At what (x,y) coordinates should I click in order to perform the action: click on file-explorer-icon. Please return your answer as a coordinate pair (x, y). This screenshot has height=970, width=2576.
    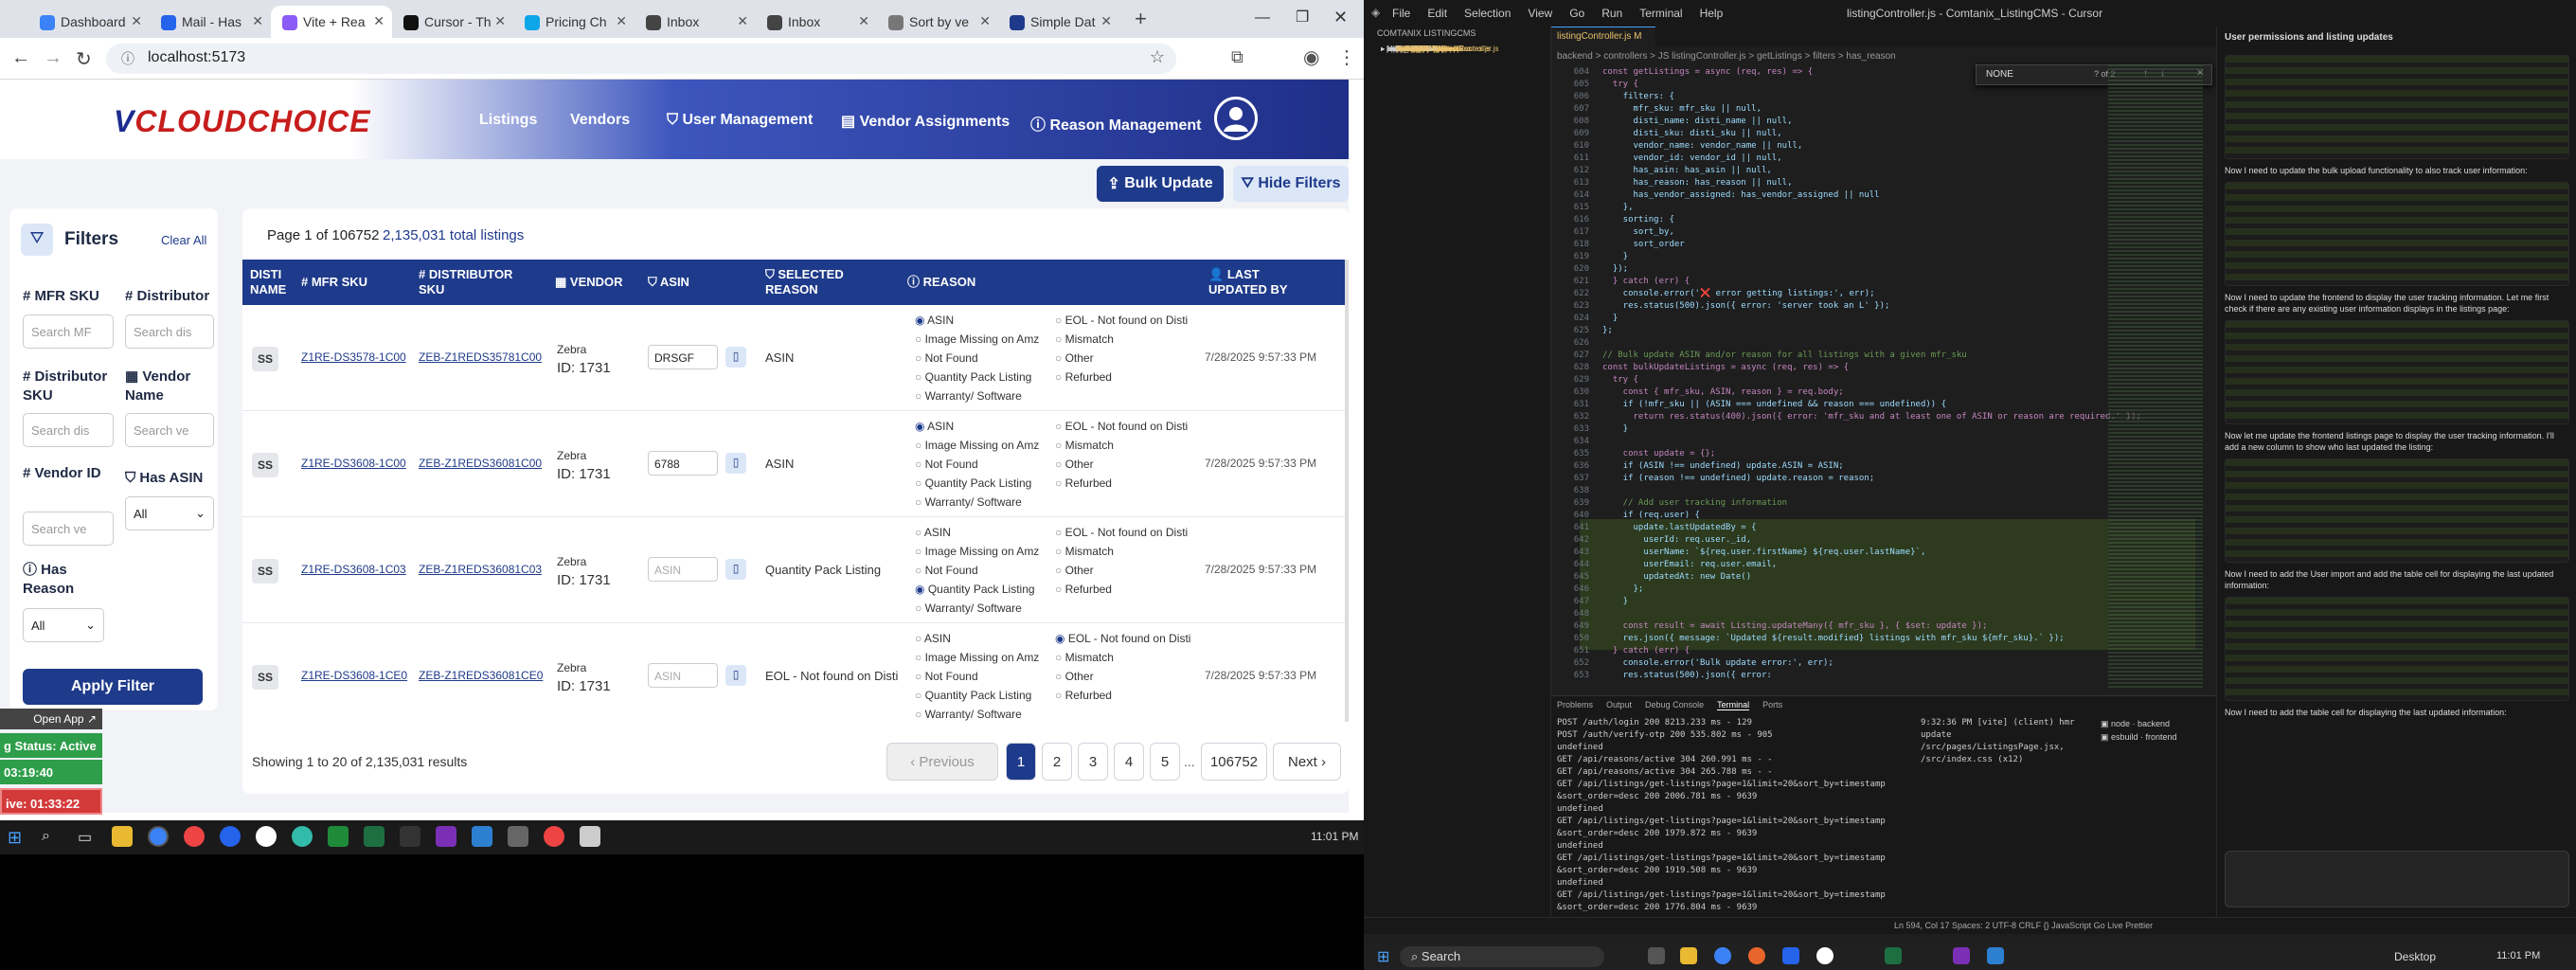
    Looking at the image, I should click on (122, 836).